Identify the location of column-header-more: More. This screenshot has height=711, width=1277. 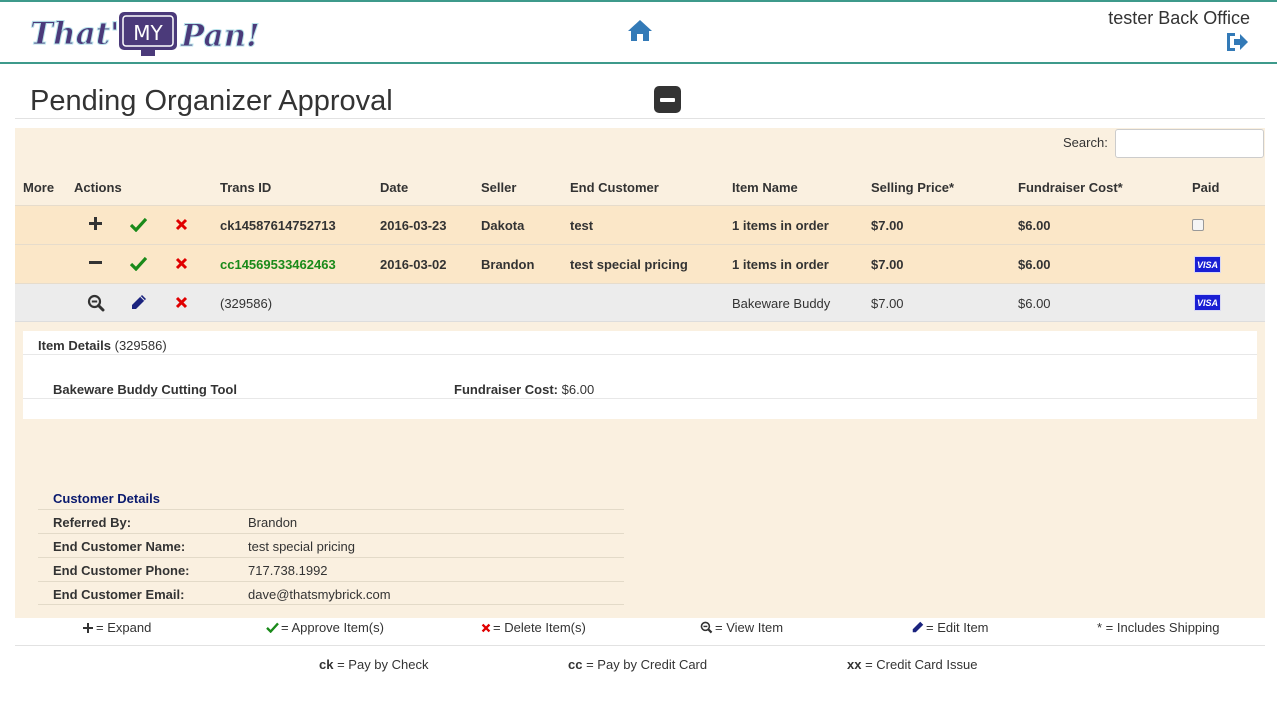
(38, 187).